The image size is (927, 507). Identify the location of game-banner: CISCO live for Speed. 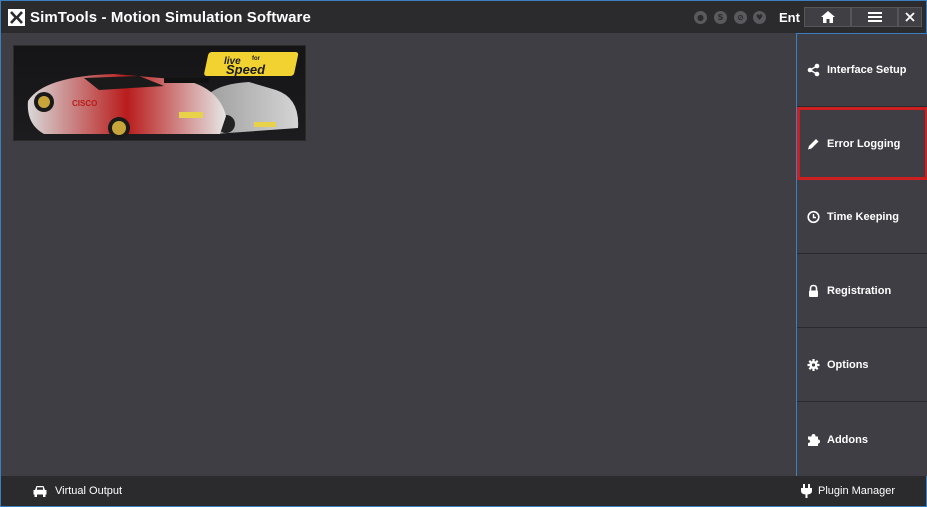
(159, 93).